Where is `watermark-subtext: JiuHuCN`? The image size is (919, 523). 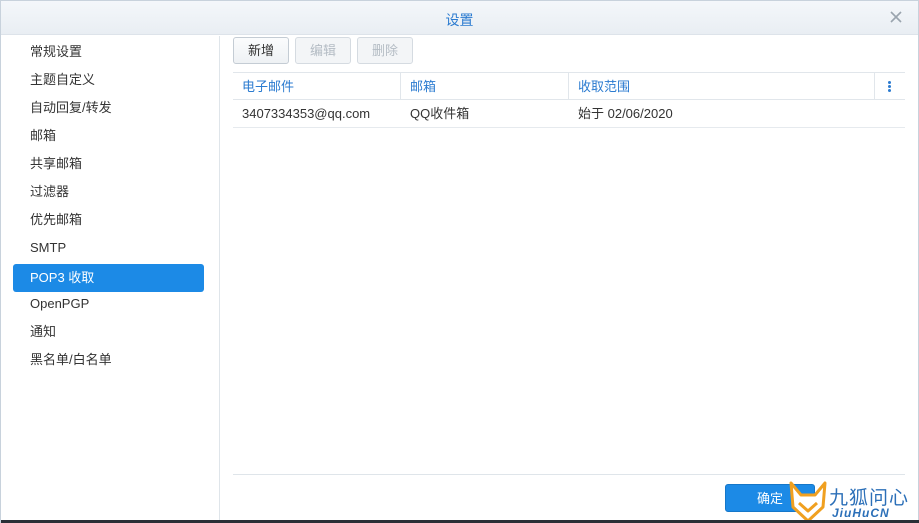 watermark-subtext: JiuHuCN is located at coordinates (861, 513).